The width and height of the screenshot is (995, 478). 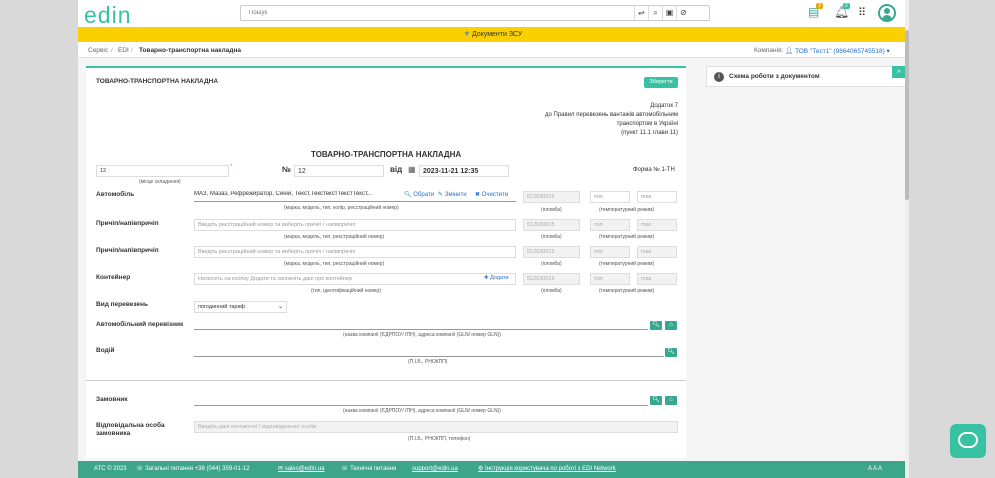 I want to click on customer-label: Замовник, so click(x=112, y=399).